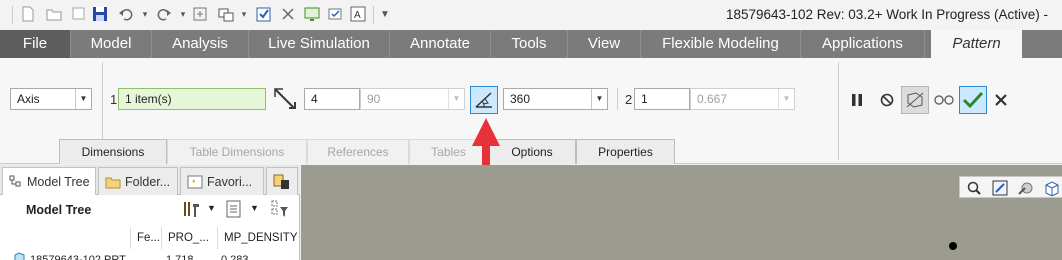  I want to click on glasses-icon, so click(944, 100).